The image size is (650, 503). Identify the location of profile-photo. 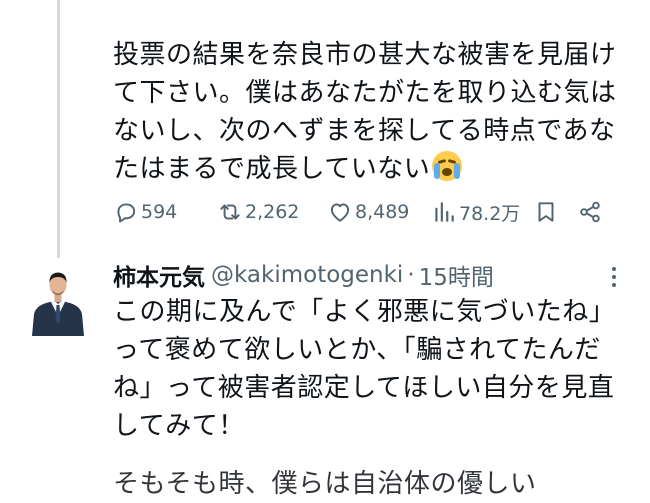
(58, 299).